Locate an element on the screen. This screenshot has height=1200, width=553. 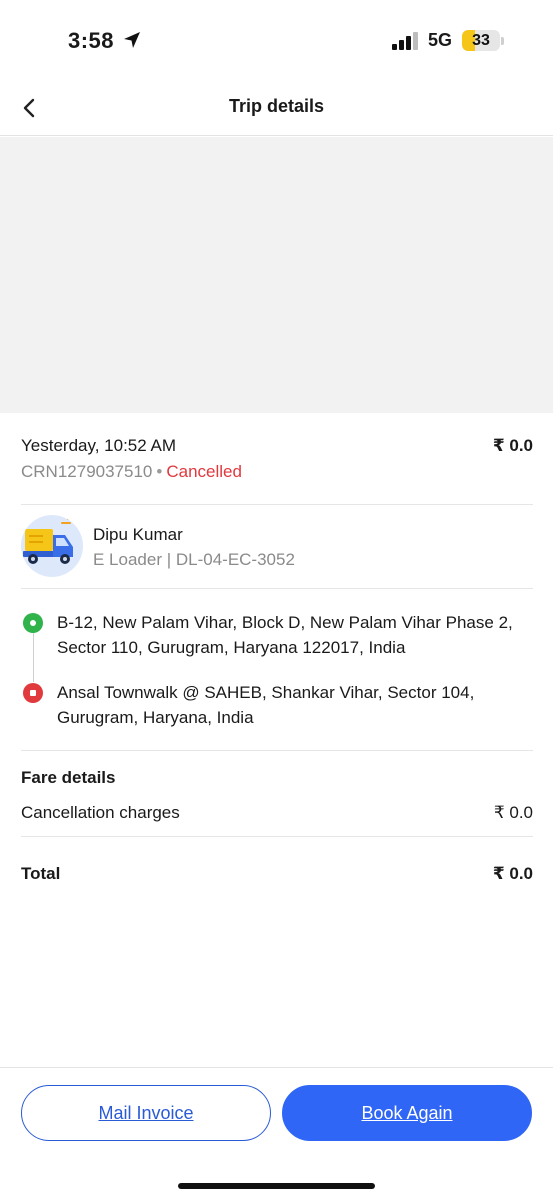
fare-line-item: Cancellation charges ₹ 0.0 is located at coordinates (277, 813).